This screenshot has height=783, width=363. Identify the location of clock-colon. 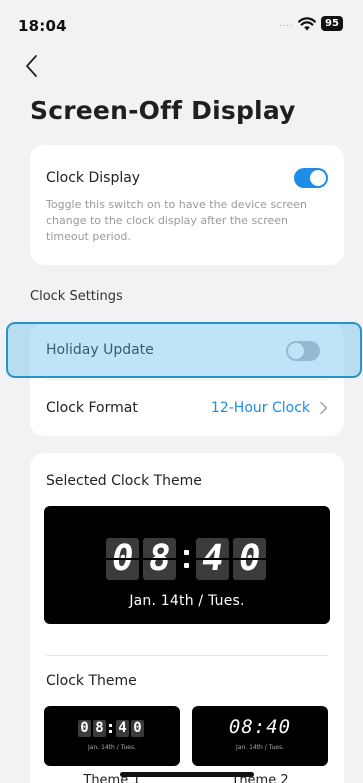
(187, 559).